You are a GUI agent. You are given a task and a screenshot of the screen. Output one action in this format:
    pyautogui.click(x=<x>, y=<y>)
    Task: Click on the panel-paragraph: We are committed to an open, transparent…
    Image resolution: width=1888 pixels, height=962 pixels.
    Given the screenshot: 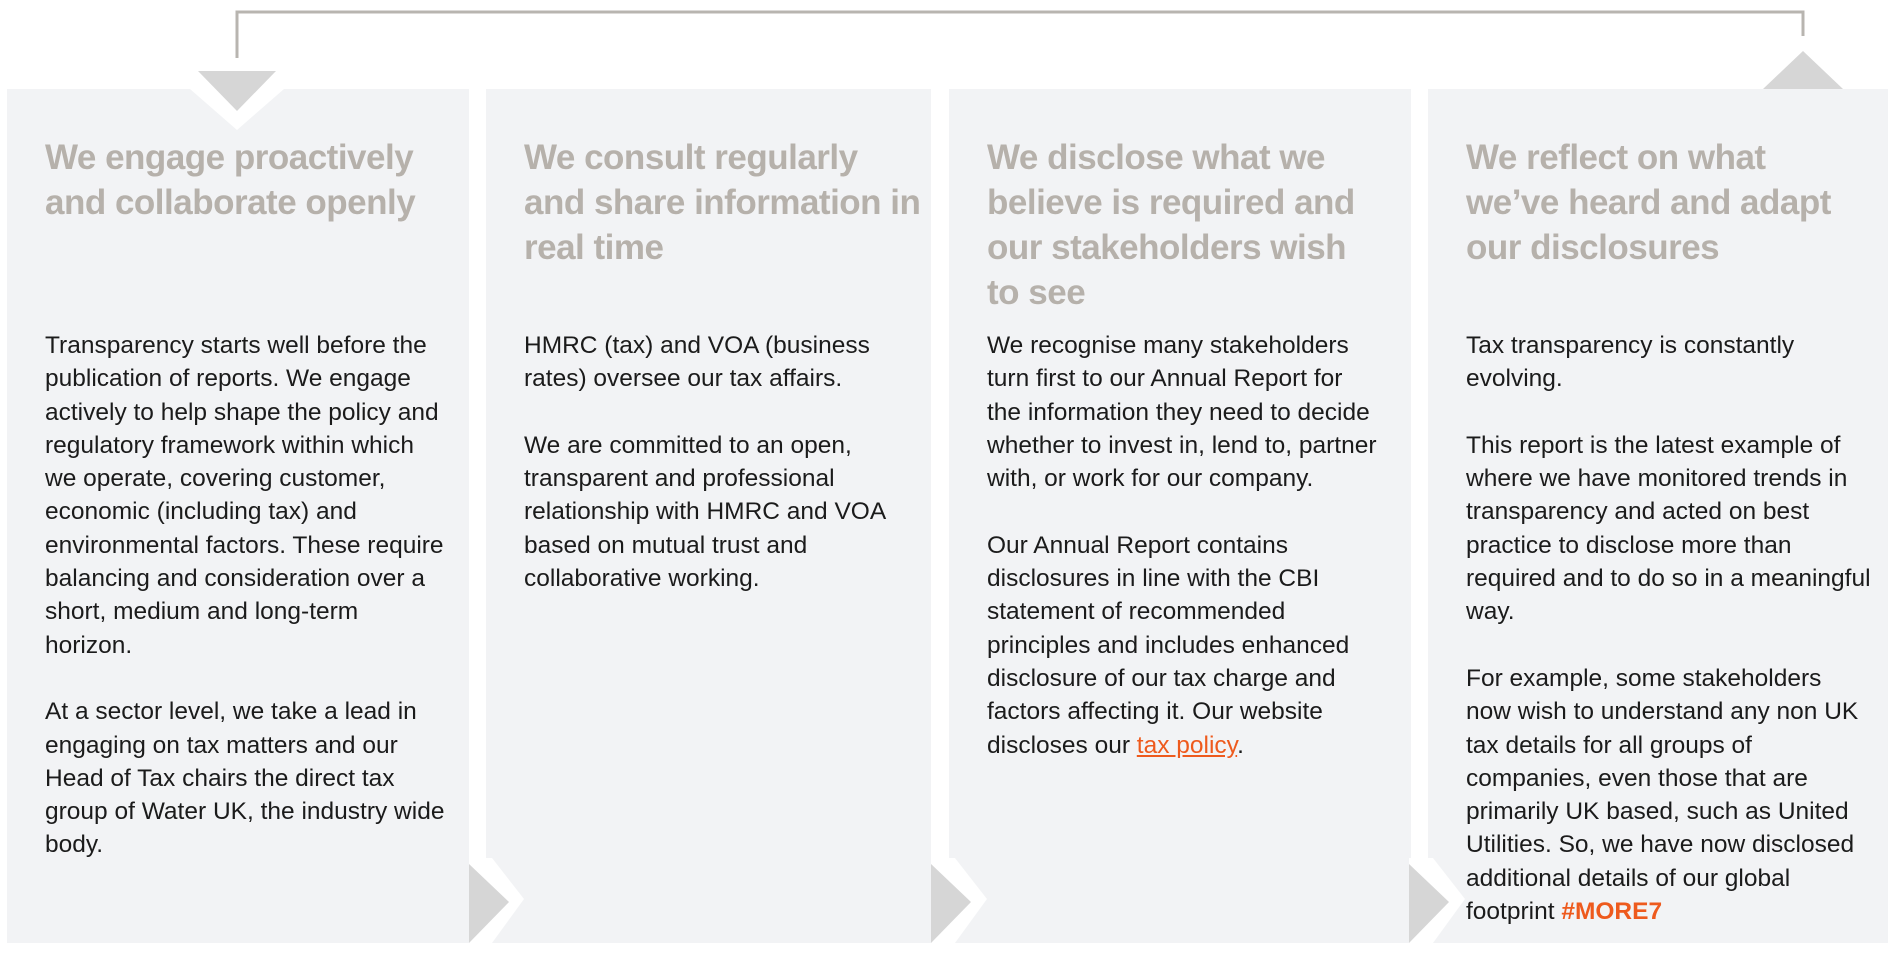 What is the action you would take?
    pyautogui.click(x=704, y=512)
    